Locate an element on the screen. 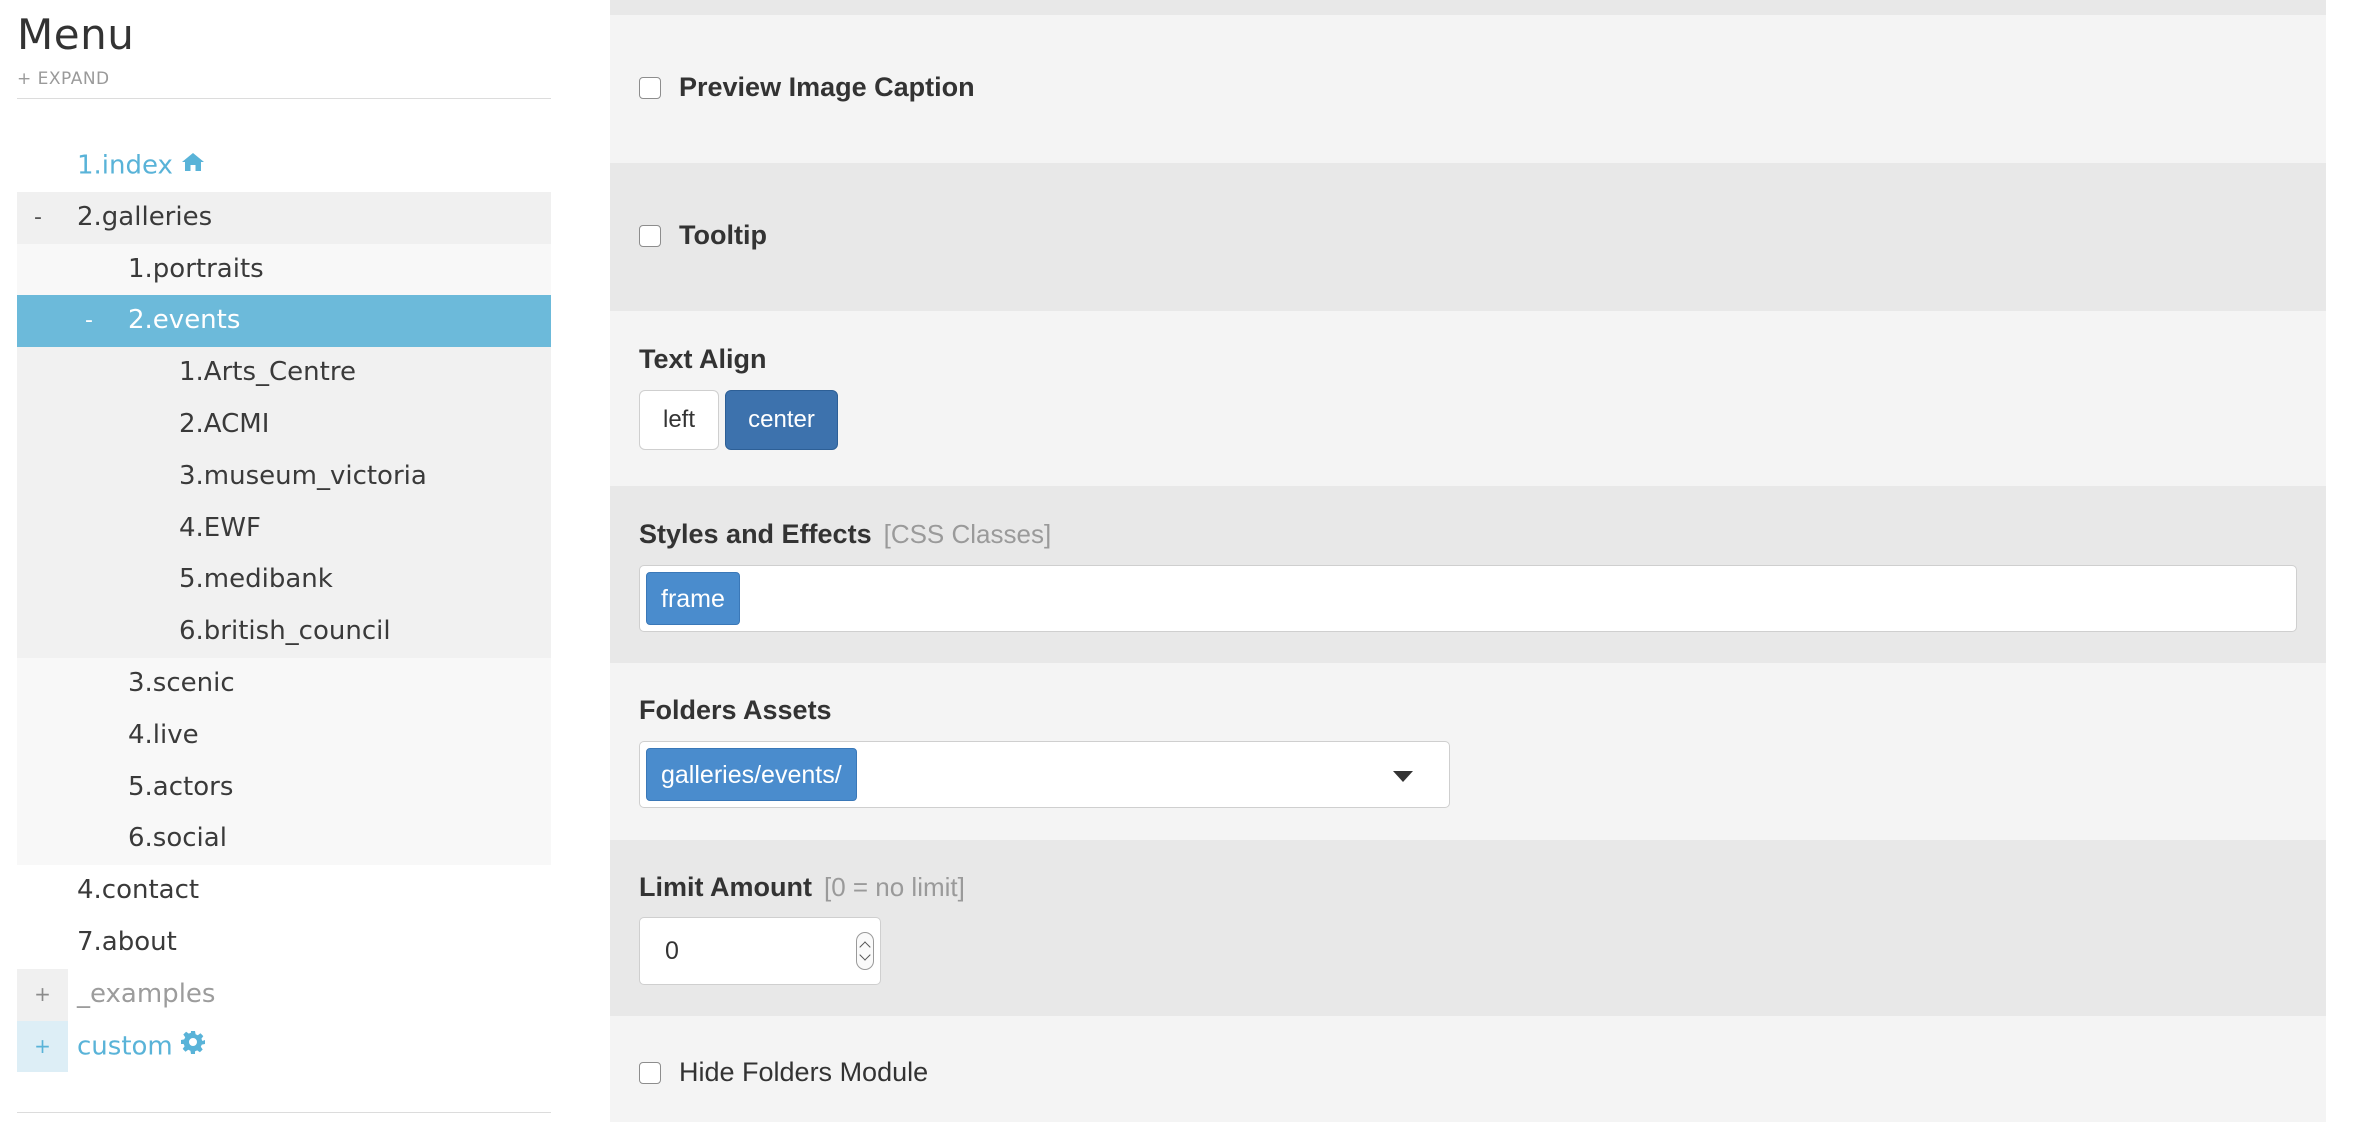 Image resolution: width=2360 pixels, height=1122 pixels. tree-item-label: 5.actors is located at coordinates (180, 788).